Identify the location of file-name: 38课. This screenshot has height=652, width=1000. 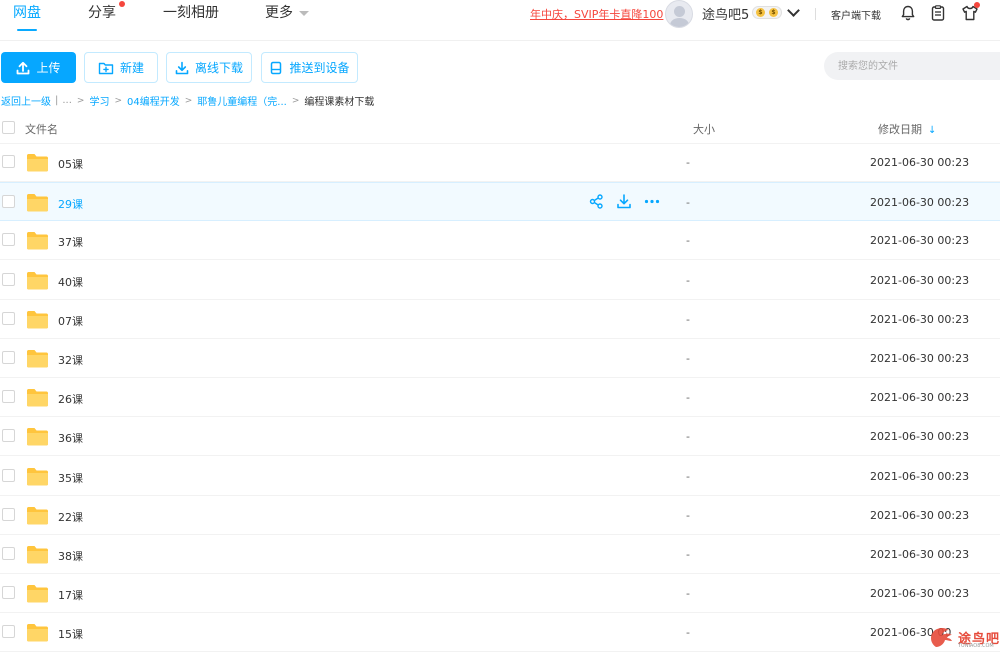
(70, 556).